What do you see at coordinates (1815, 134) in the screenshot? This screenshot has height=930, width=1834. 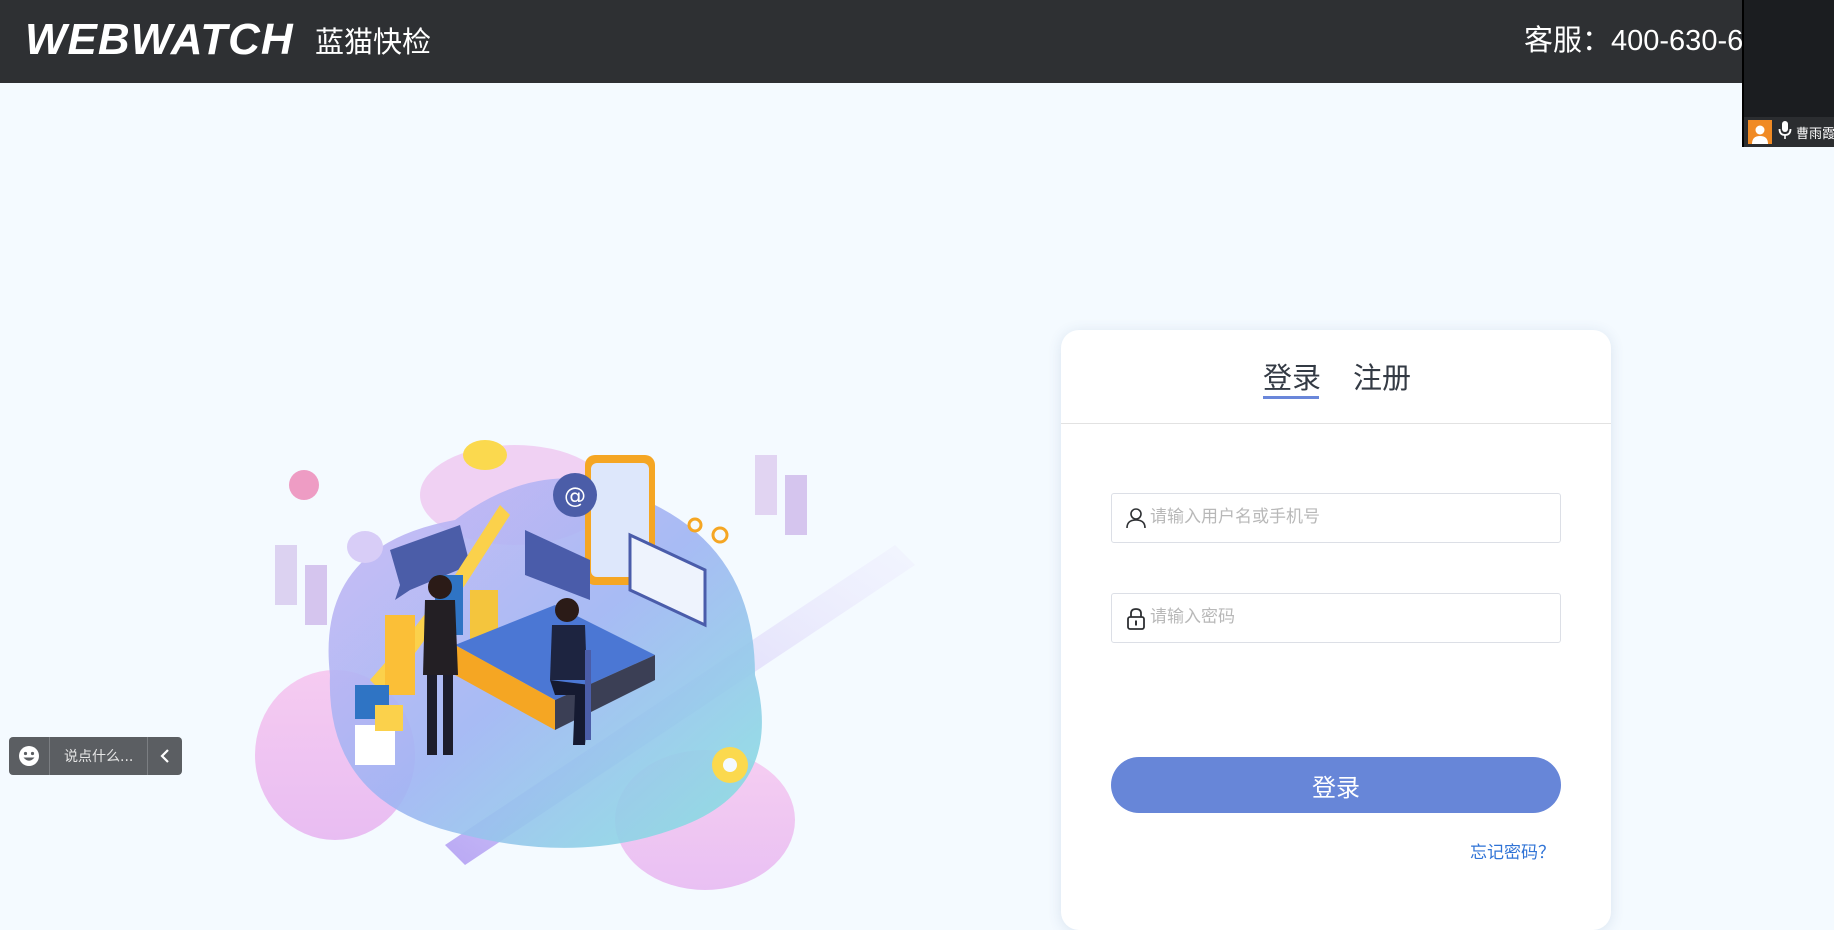 I see `participant-name: 曹雨霞` at bounding box center [1815, 134].